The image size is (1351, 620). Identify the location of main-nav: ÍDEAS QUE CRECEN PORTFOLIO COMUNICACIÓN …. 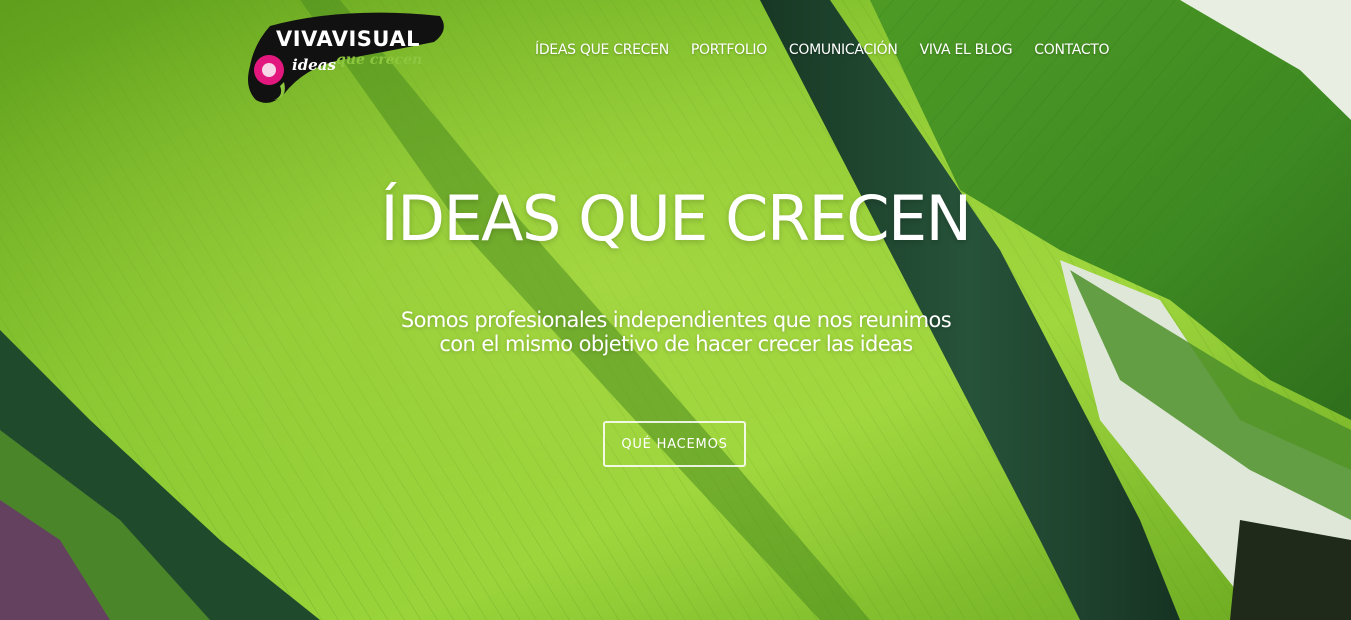
(822, 50).